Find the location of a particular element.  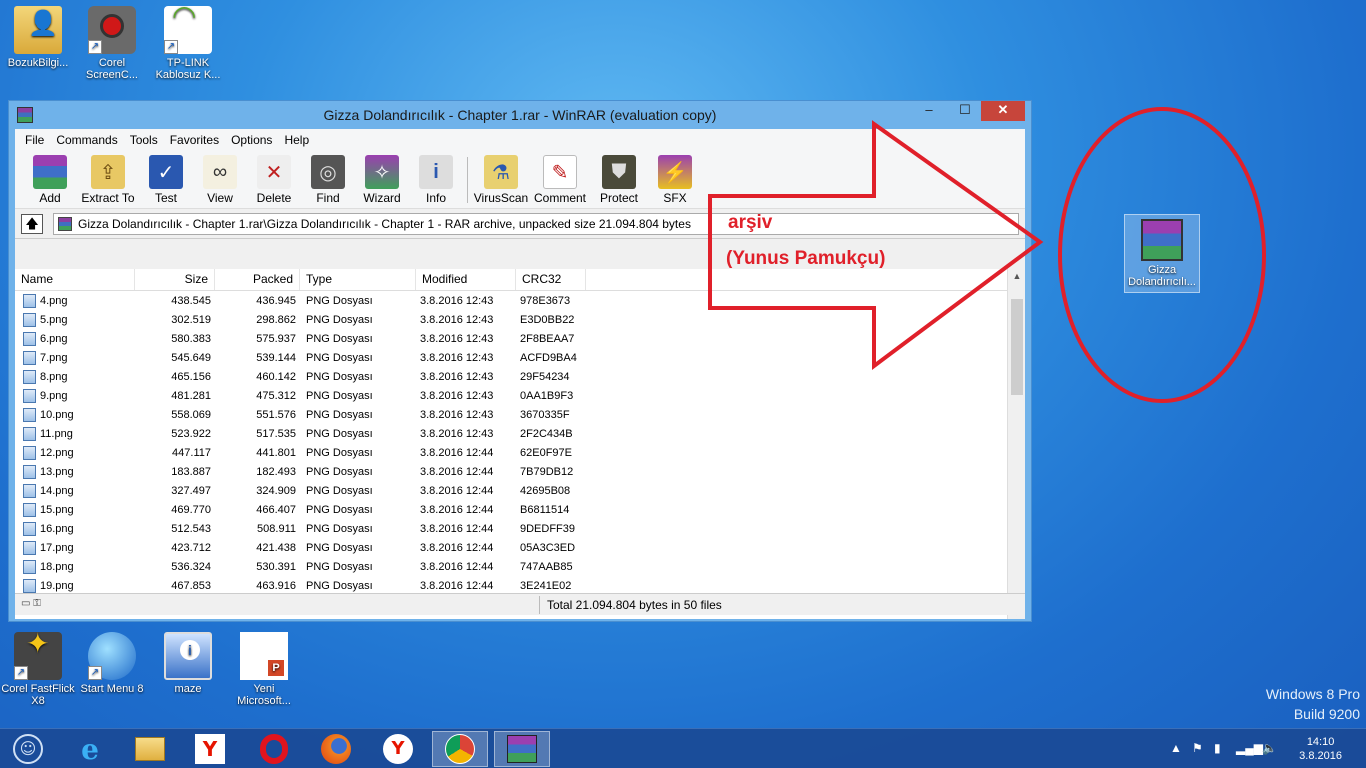

cell-name: 7.png is located at coordinates (75, 357).